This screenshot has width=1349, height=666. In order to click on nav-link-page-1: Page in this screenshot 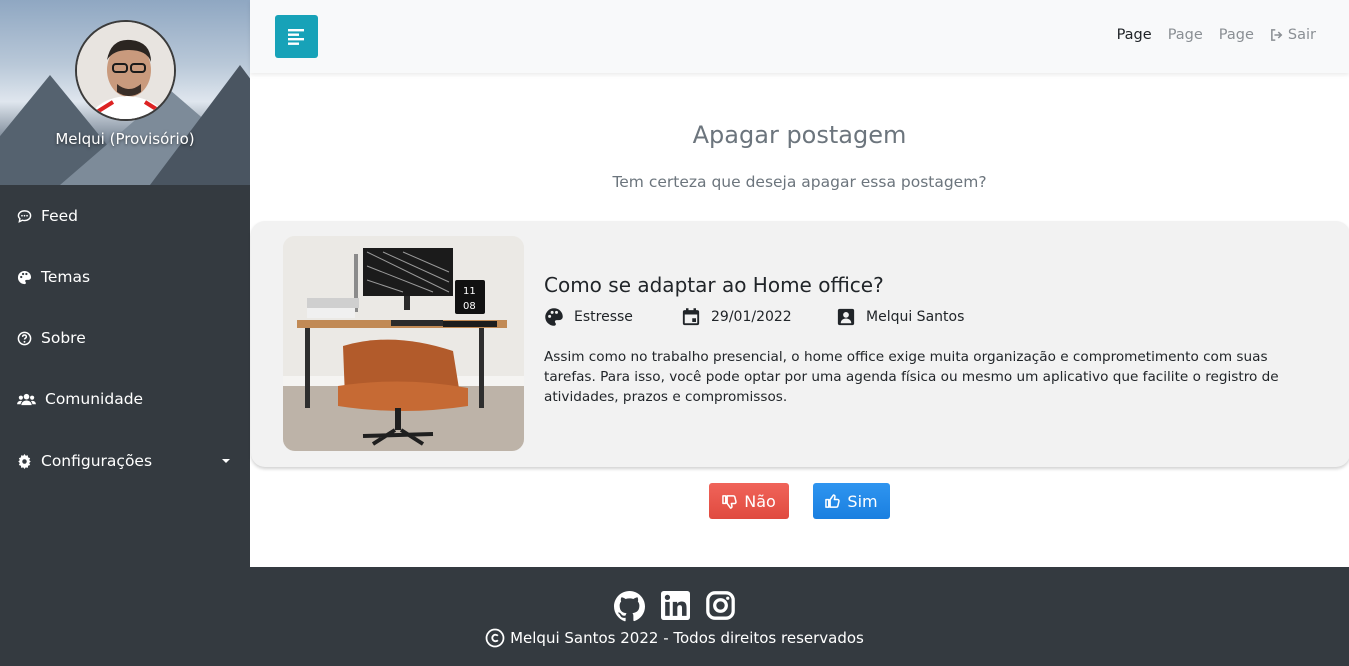, I will do `click(1134, 35)`.